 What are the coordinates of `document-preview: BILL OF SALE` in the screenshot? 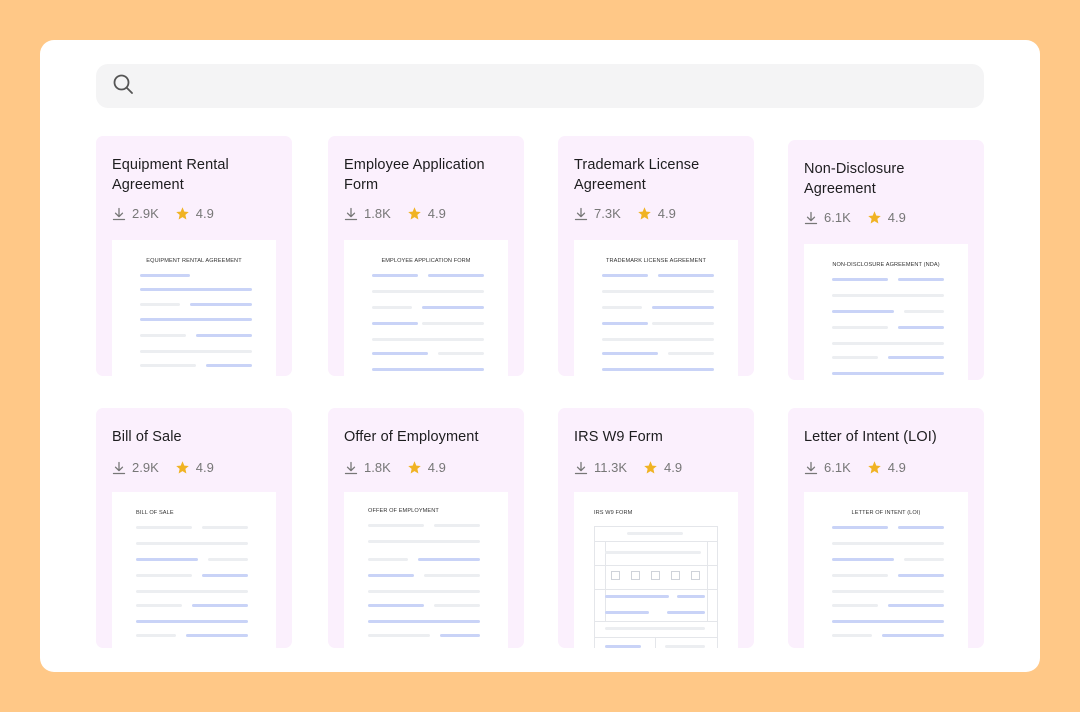 It's located at (194, 570).